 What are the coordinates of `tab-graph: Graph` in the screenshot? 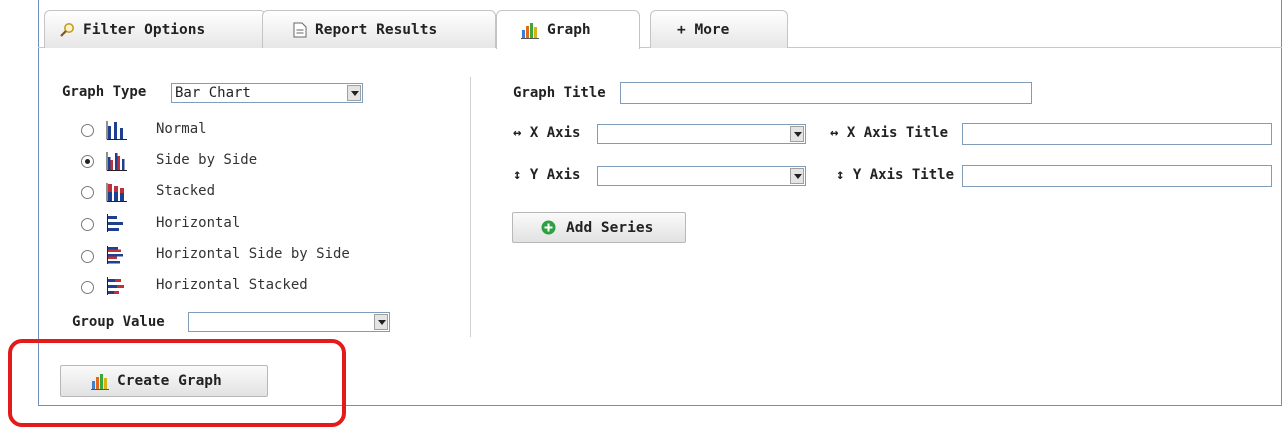 It's located at (568, 29).